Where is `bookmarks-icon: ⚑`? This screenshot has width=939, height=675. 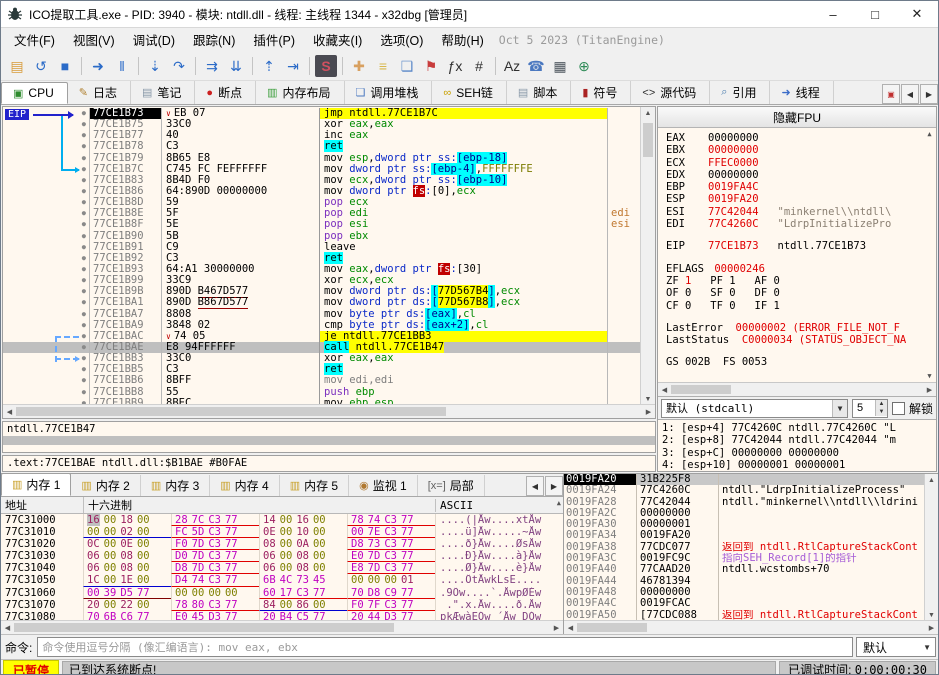 bookmarks-icon: ⚑ is located at coordinates (431, 66).